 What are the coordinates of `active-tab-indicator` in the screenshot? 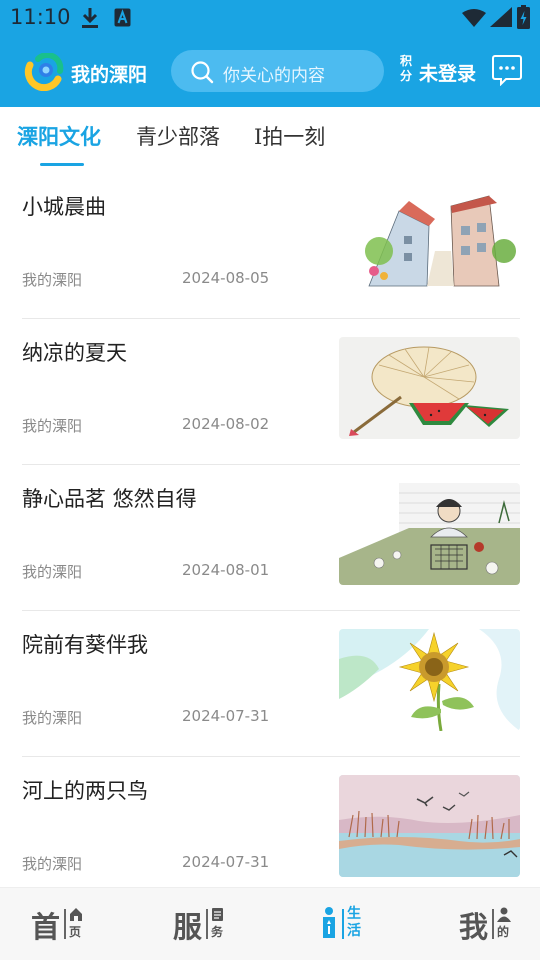 It's located at (62, 164).